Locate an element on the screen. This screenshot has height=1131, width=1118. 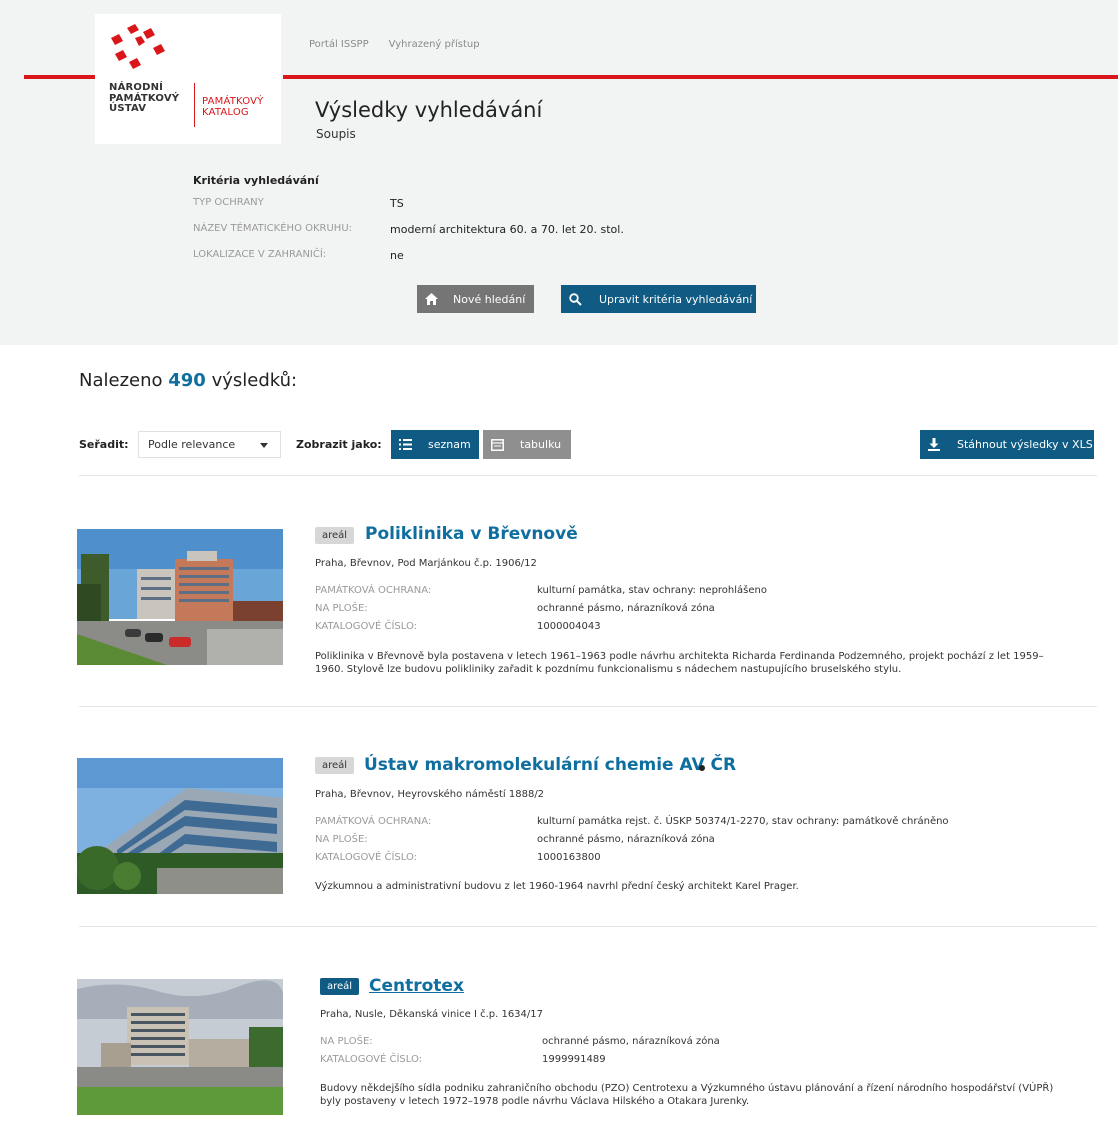
field-value: 1999991489 is located at coordinates (574, 1059).